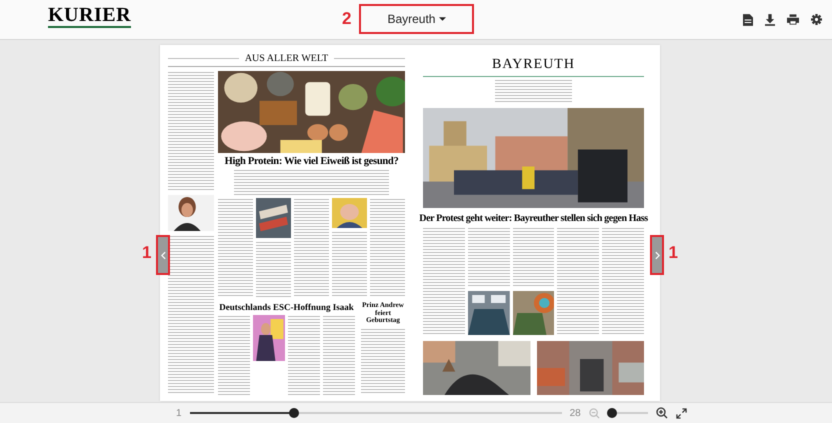  What do you see at coordinates (533, 65) in the screenshot?
I see `section-title: BAYREUTH` at bounding box center [533, 65].